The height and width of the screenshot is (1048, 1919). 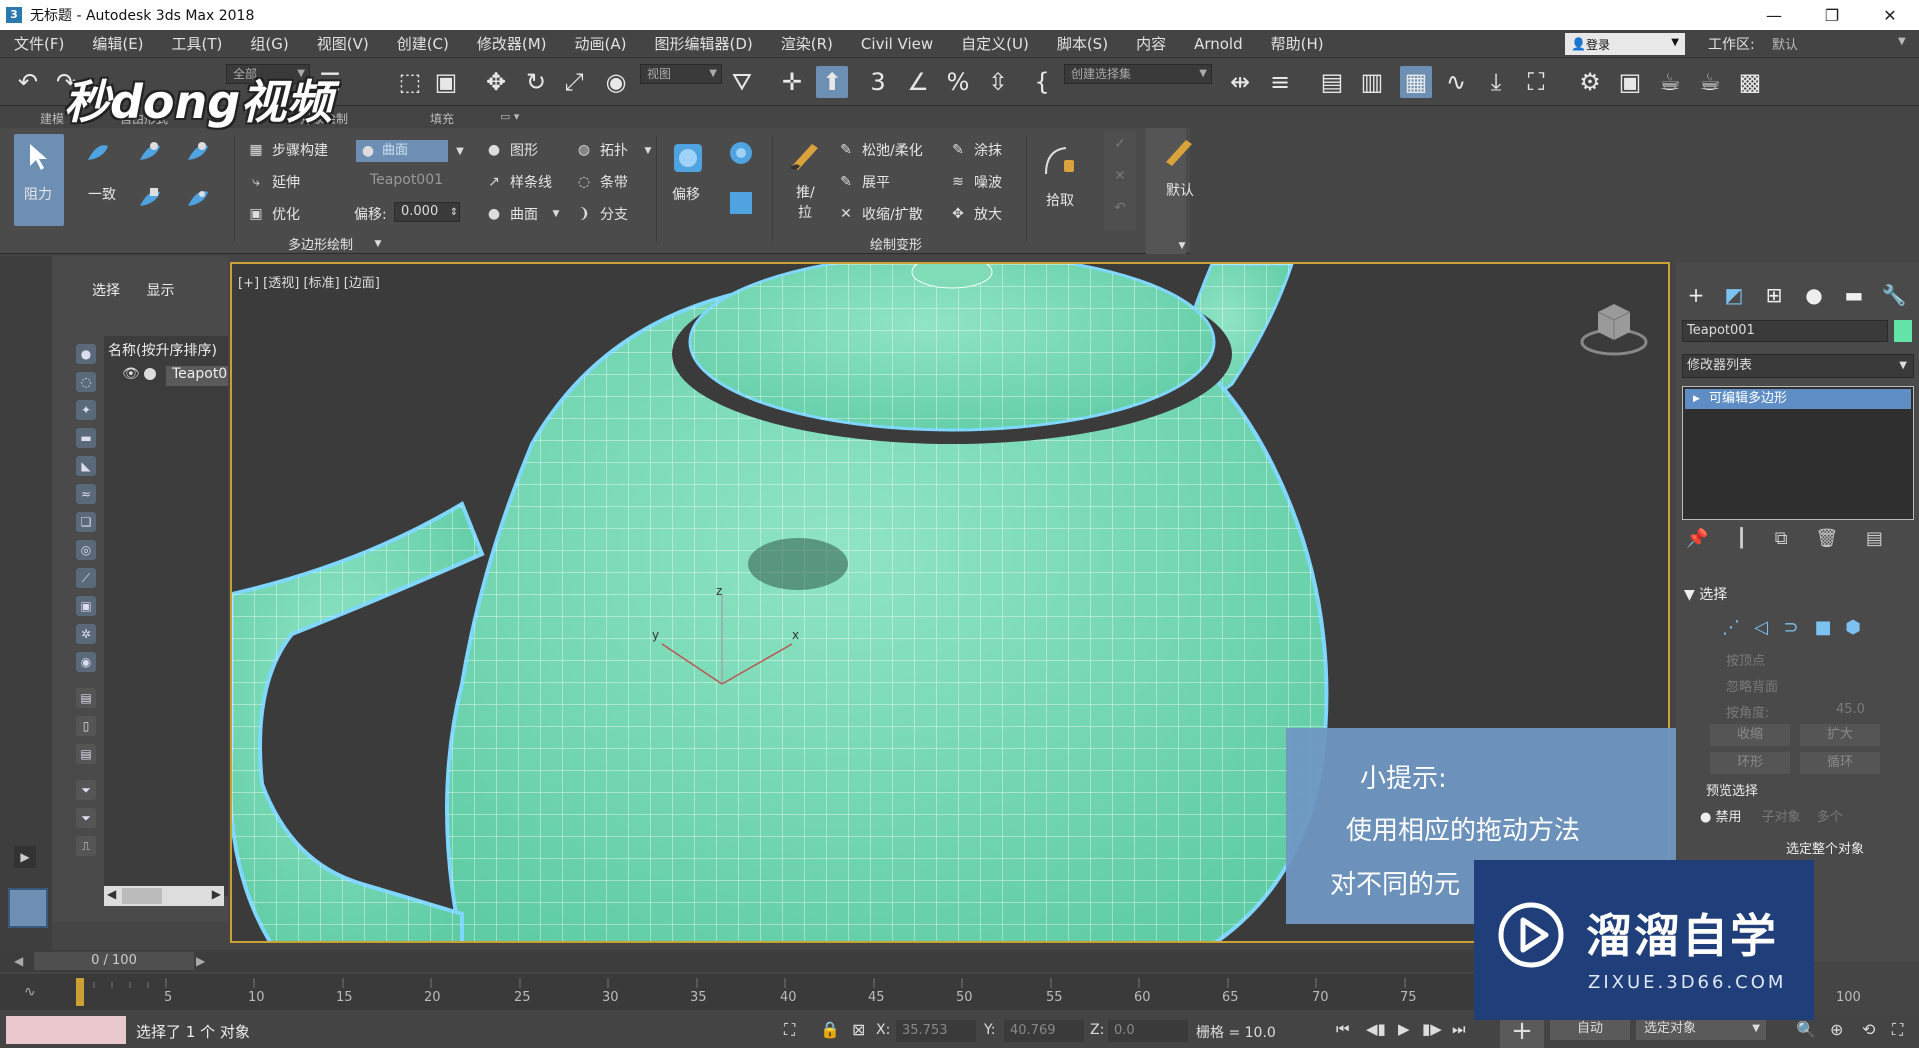 I want to click on tab-modeling: 建模, so click(x=52, y=118).